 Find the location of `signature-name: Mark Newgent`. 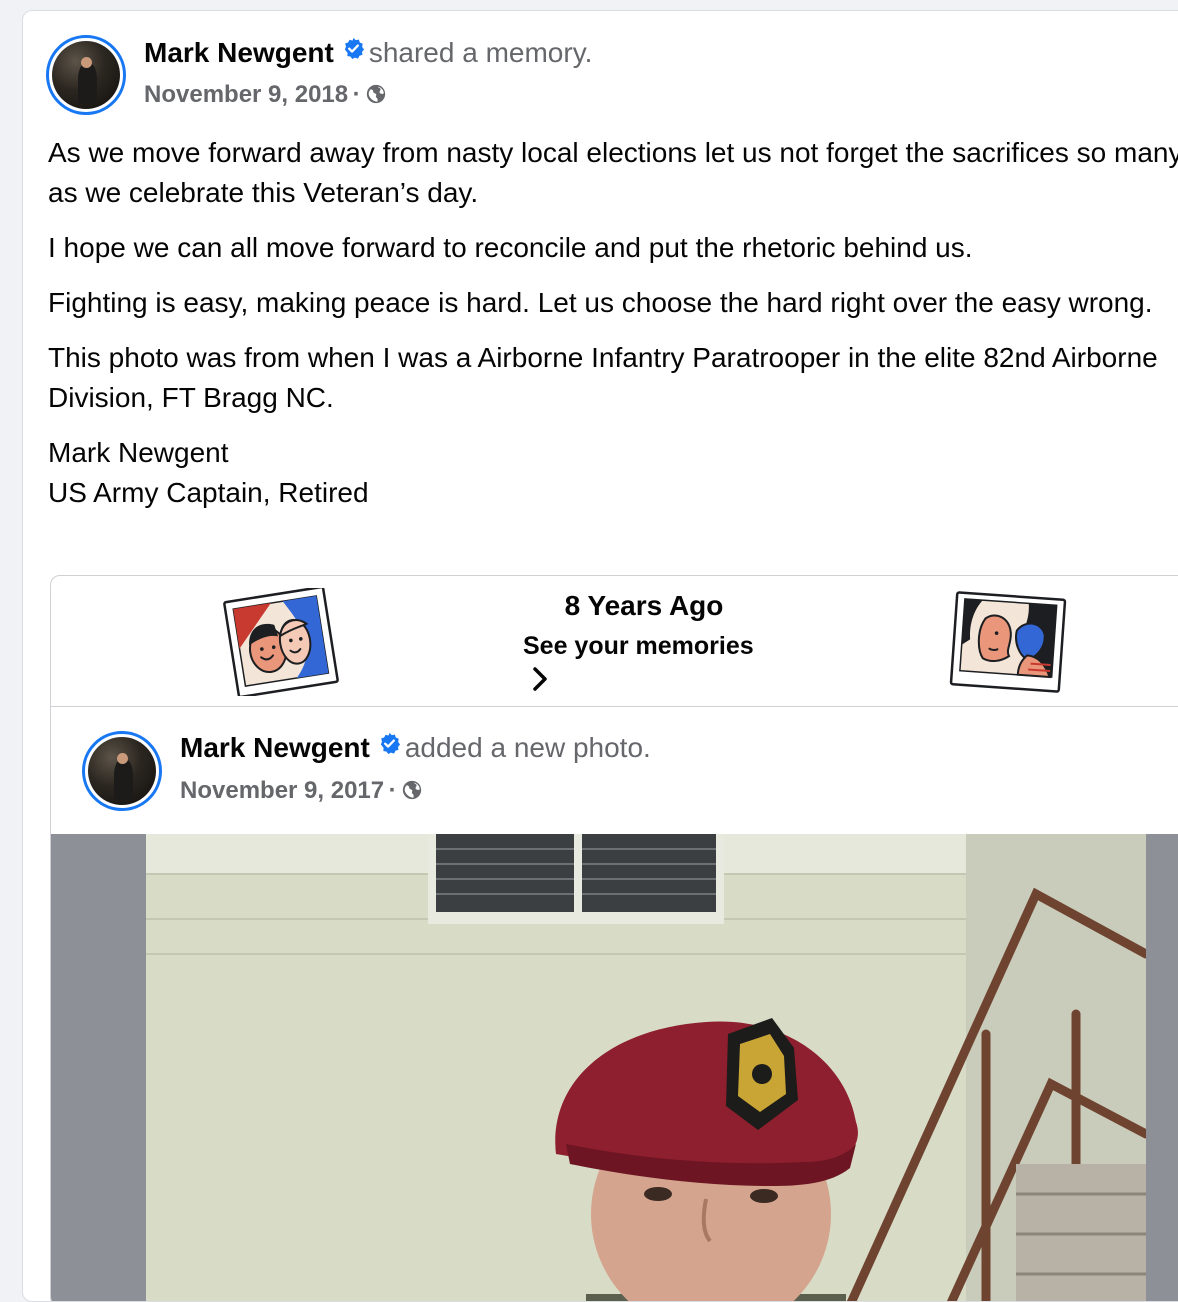

signature-name: Mark Newgent is located at coordinates (138, 452).